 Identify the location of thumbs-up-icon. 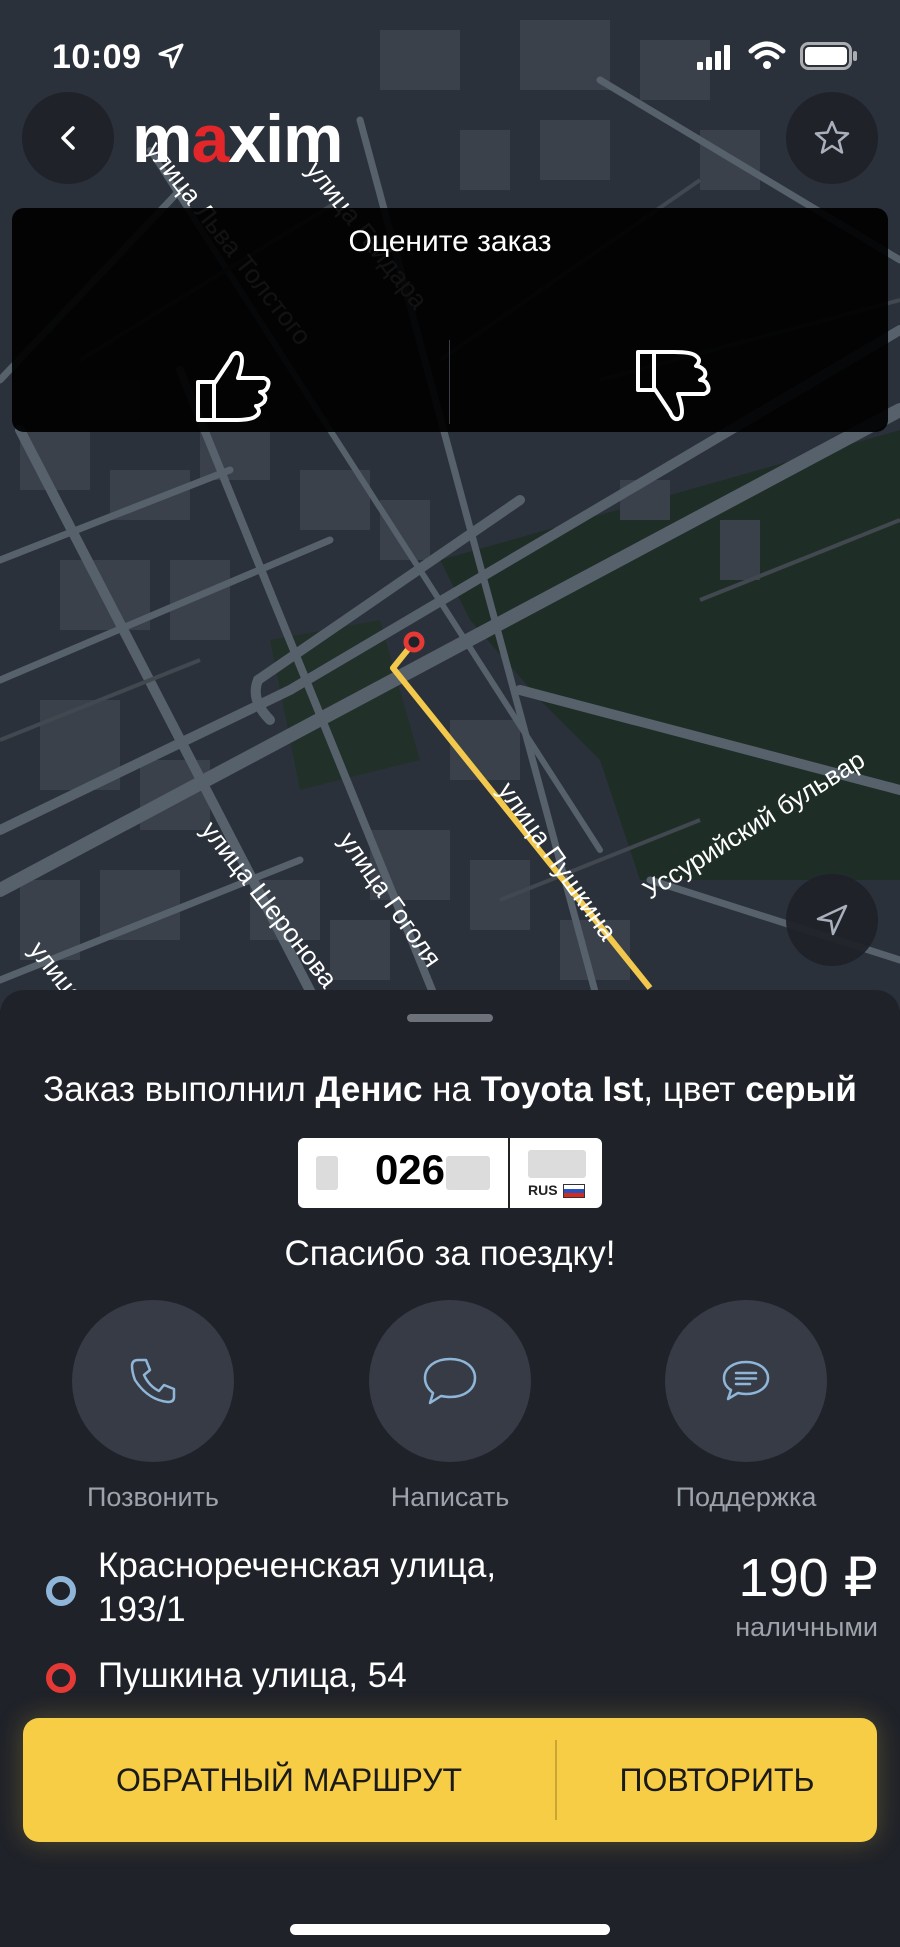
(234, 386).